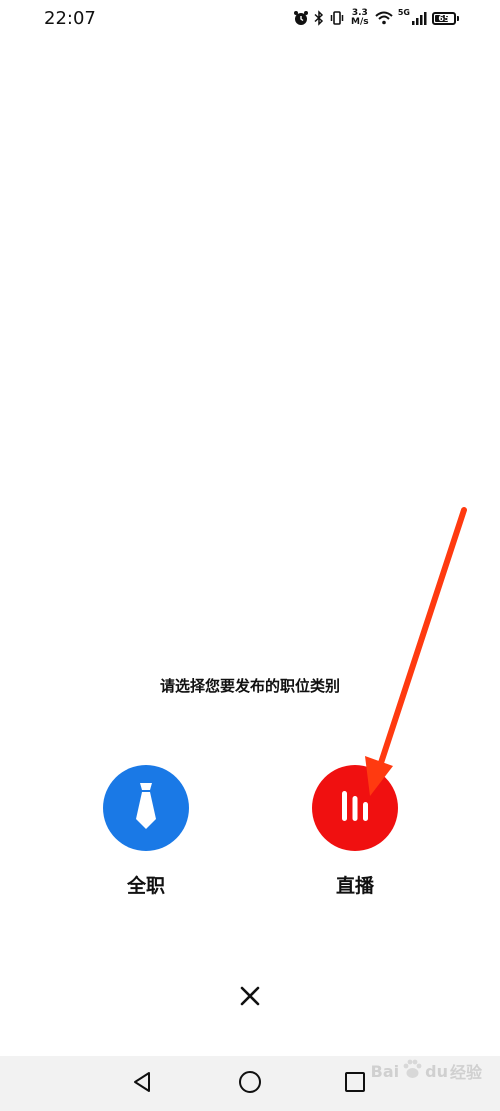 This screenshot has height=1111, width=500. I want to click on watermark-suffix: 经验, so click(465, 1072).